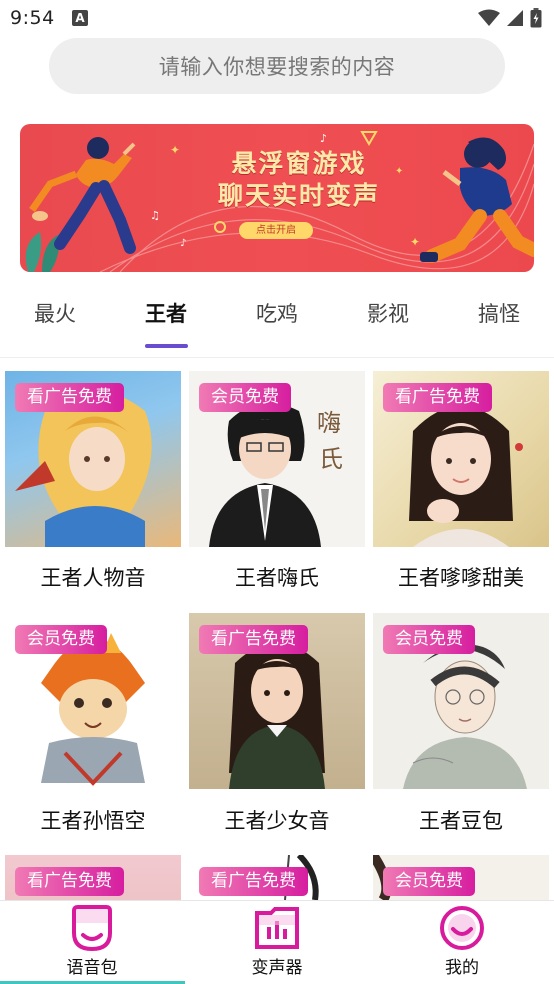  What do you see at coordinates (80, 18) in the screenshot?
I see `notification-icon: A` at bounding box center [80, 18].